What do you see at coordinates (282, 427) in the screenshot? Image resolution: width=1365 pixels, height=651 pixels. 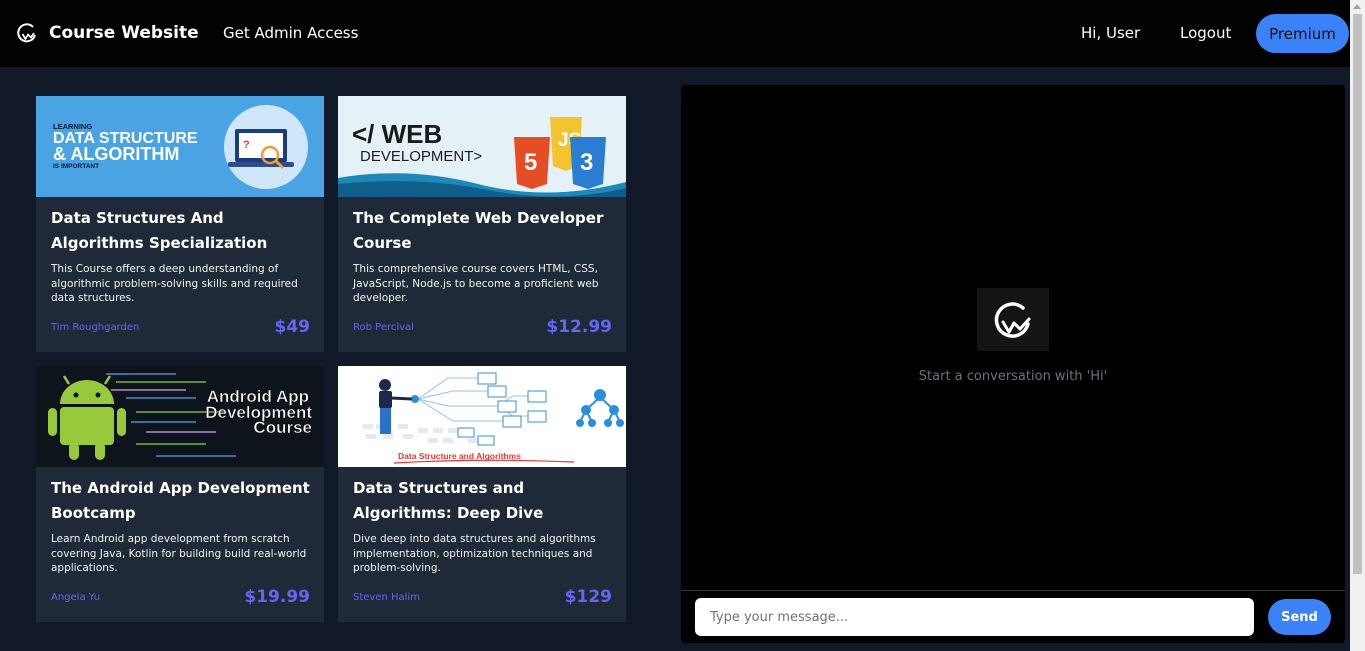 I see `svg-text: Course` at bounding box center [282, 427].